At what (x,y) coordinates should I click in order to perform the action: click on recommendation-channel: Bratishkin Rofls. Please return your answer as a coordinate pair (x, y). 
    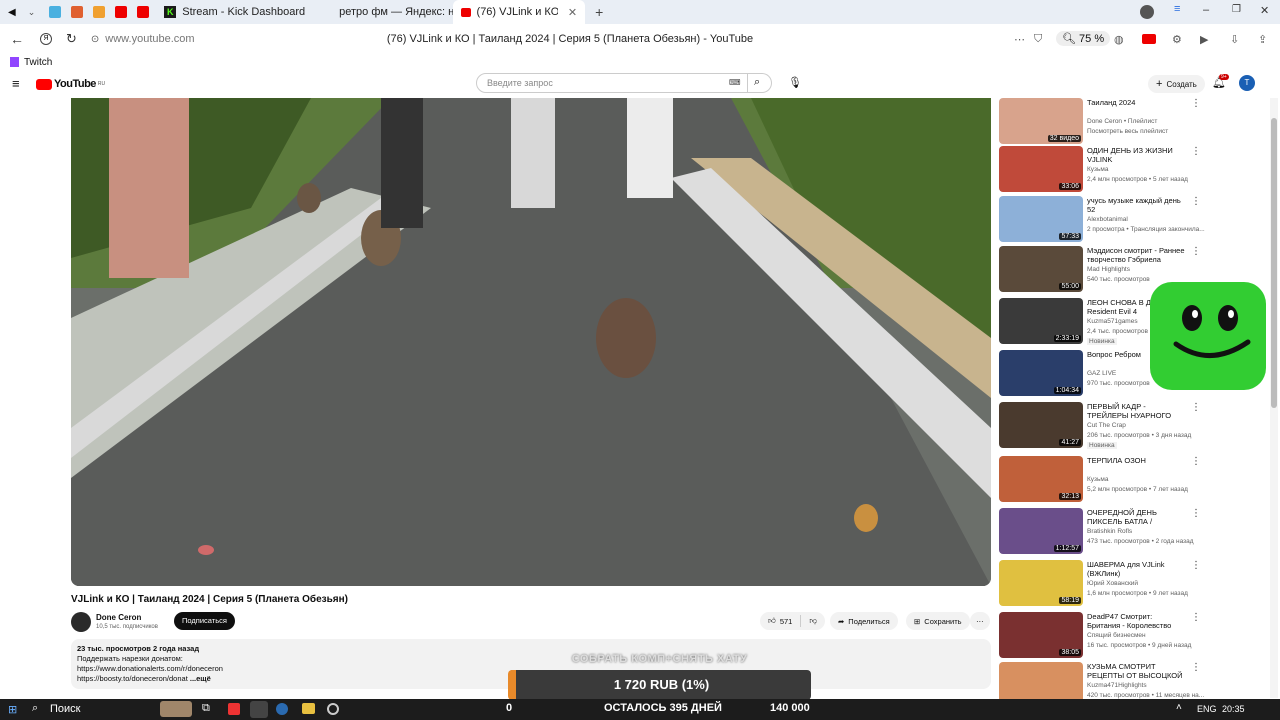
    Looking at the image, I should click on (1109, 531).